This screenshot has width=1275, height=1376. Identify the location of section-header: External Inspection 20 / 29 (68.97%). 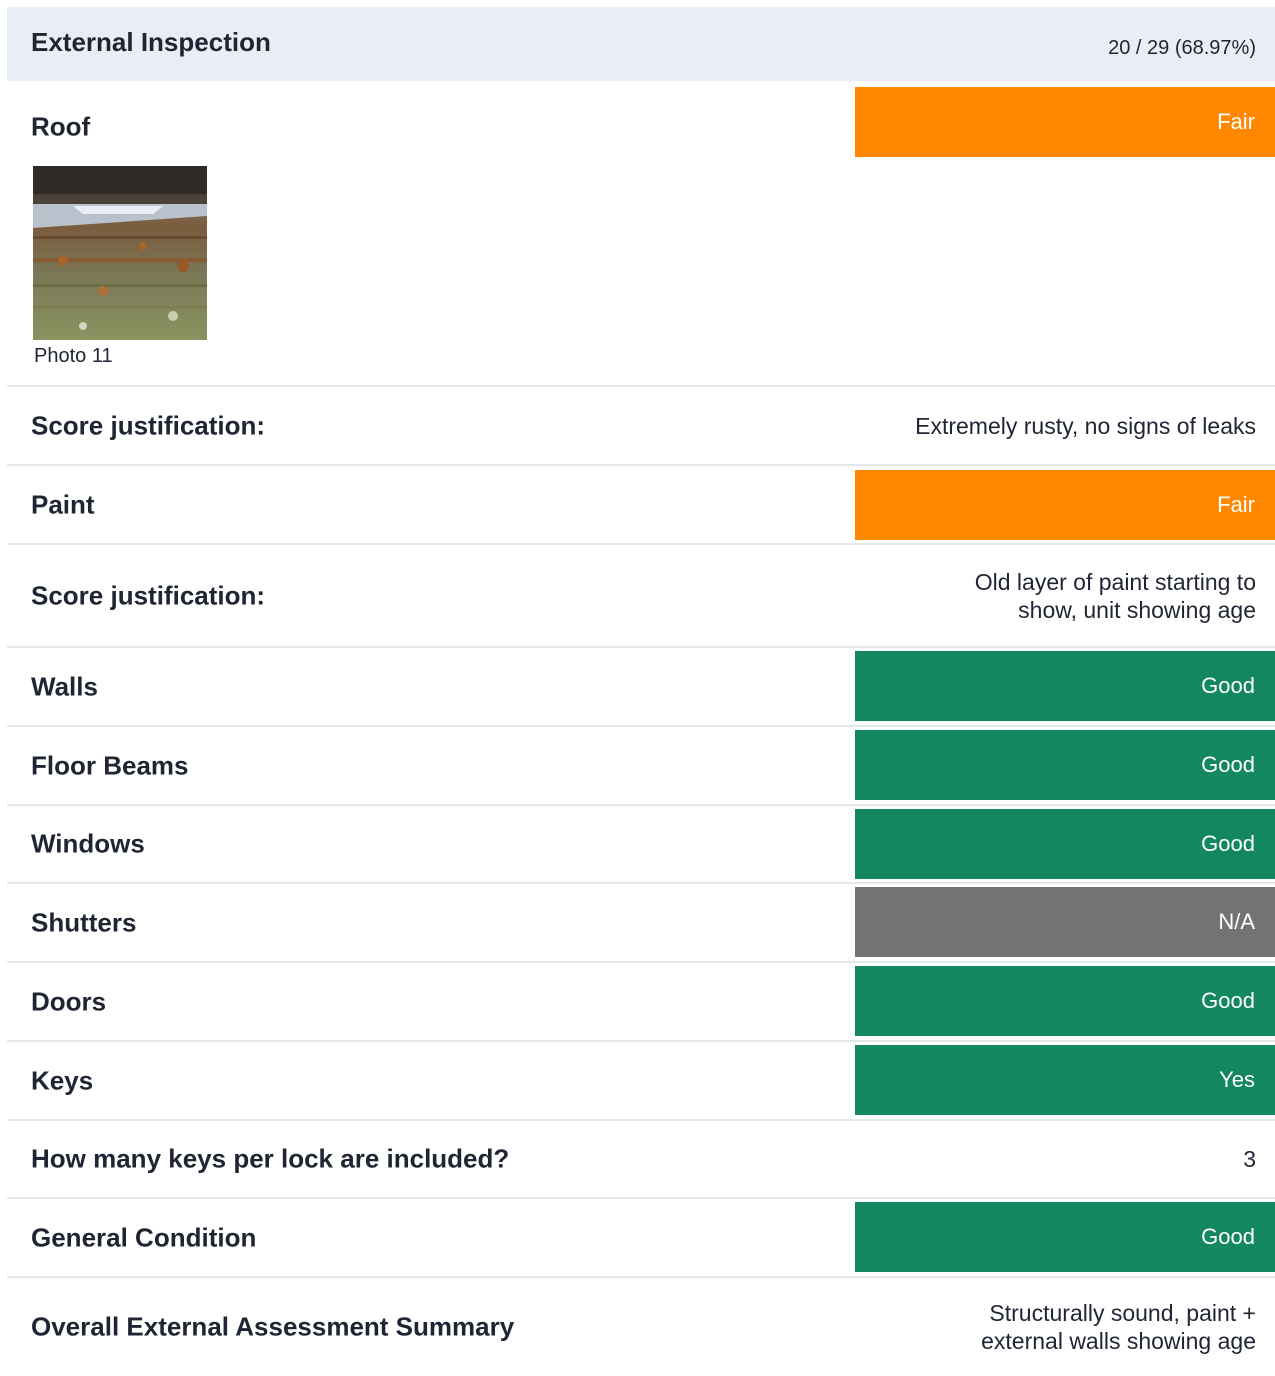
(641, 44).